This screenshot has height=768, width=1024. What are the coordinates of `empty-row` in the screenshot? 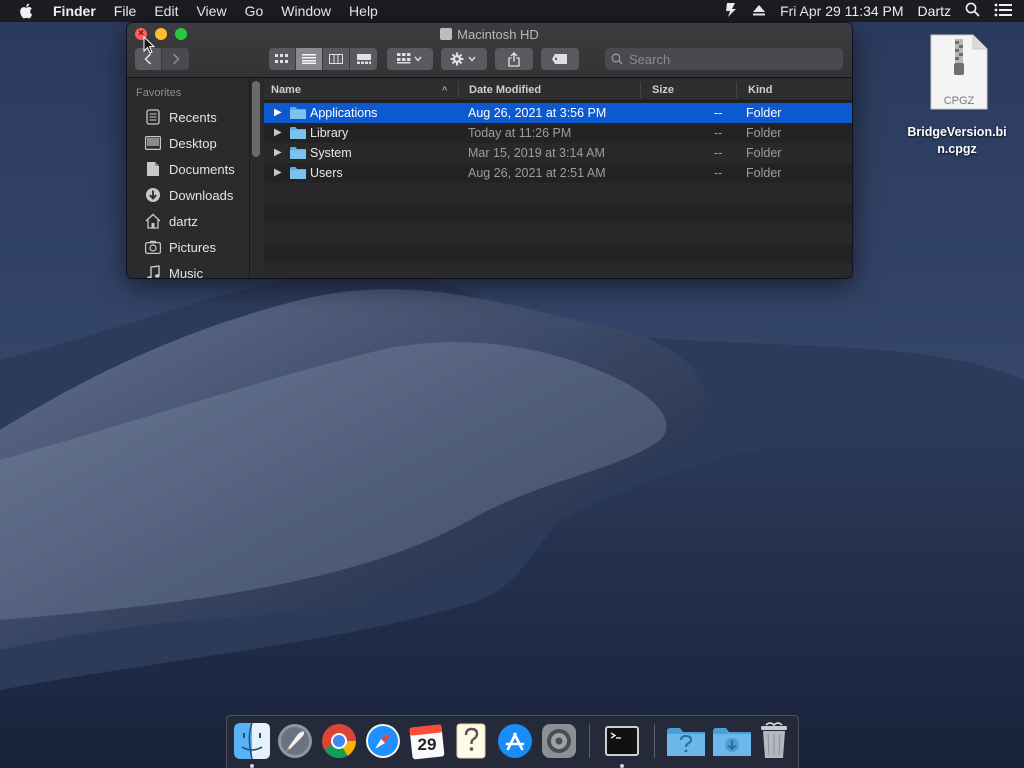 It's located at (558, 270).